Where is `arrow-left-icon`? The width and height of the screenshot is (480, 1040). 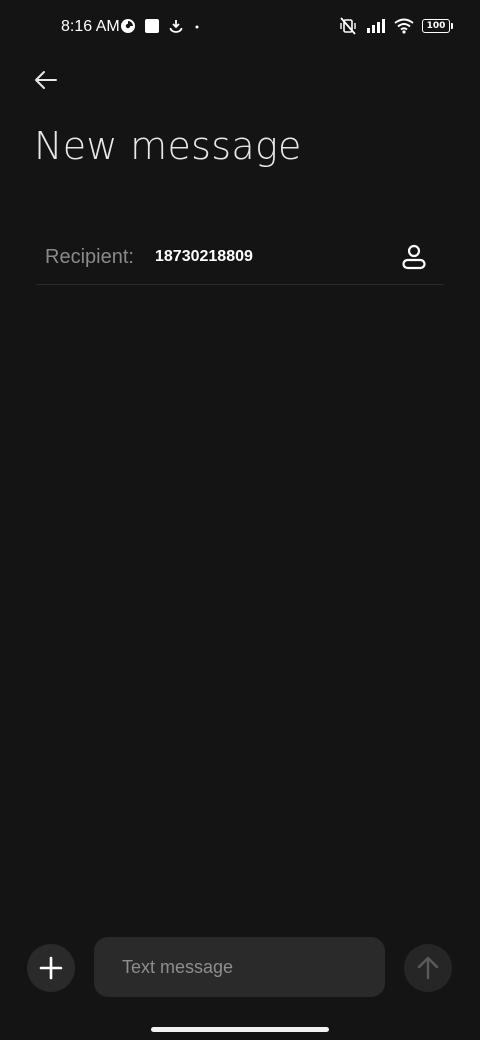
arrow-left-icon is located at coordinates (46, 80).